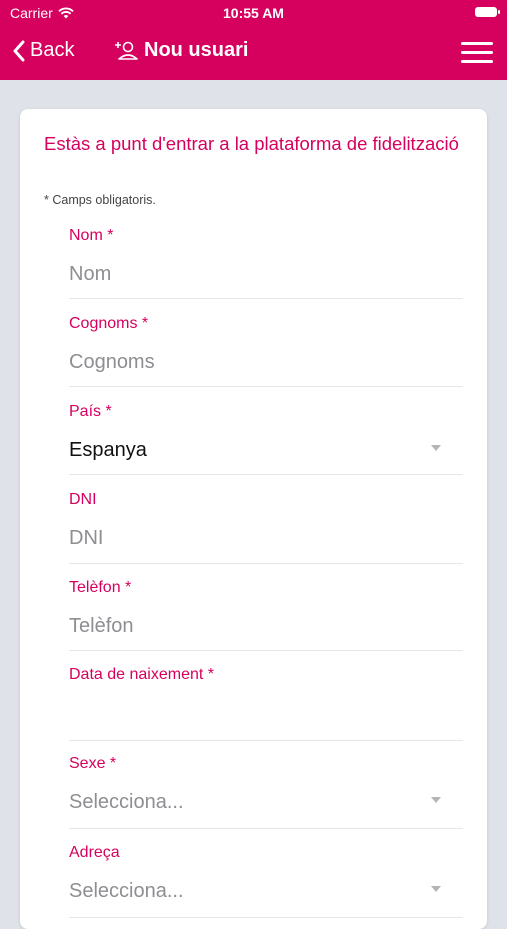 The height and width of the screenshot is (929, 507). I want to click on field-pais: País * Espanya, so click(266, 439).